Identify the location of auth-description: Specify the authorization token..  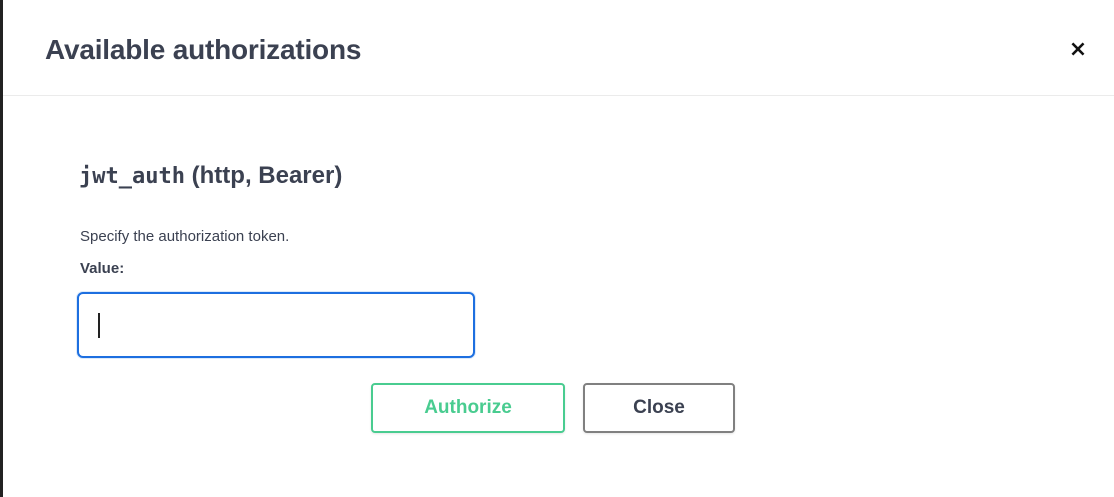
(185, 236).